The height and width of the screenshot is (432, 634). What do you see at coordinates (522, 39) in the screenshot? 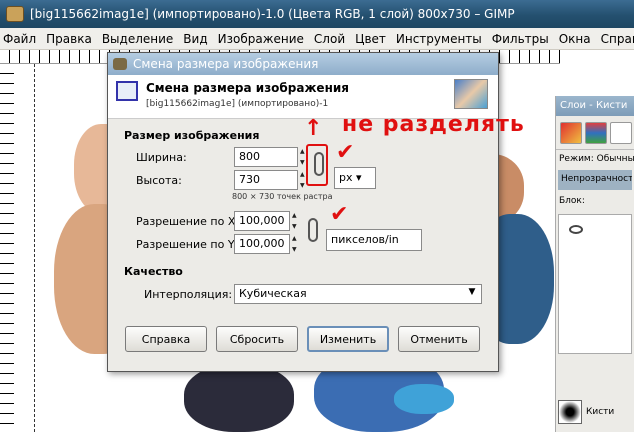
I see `menu-filters: Фильтры` at bounding box center [522, 39].